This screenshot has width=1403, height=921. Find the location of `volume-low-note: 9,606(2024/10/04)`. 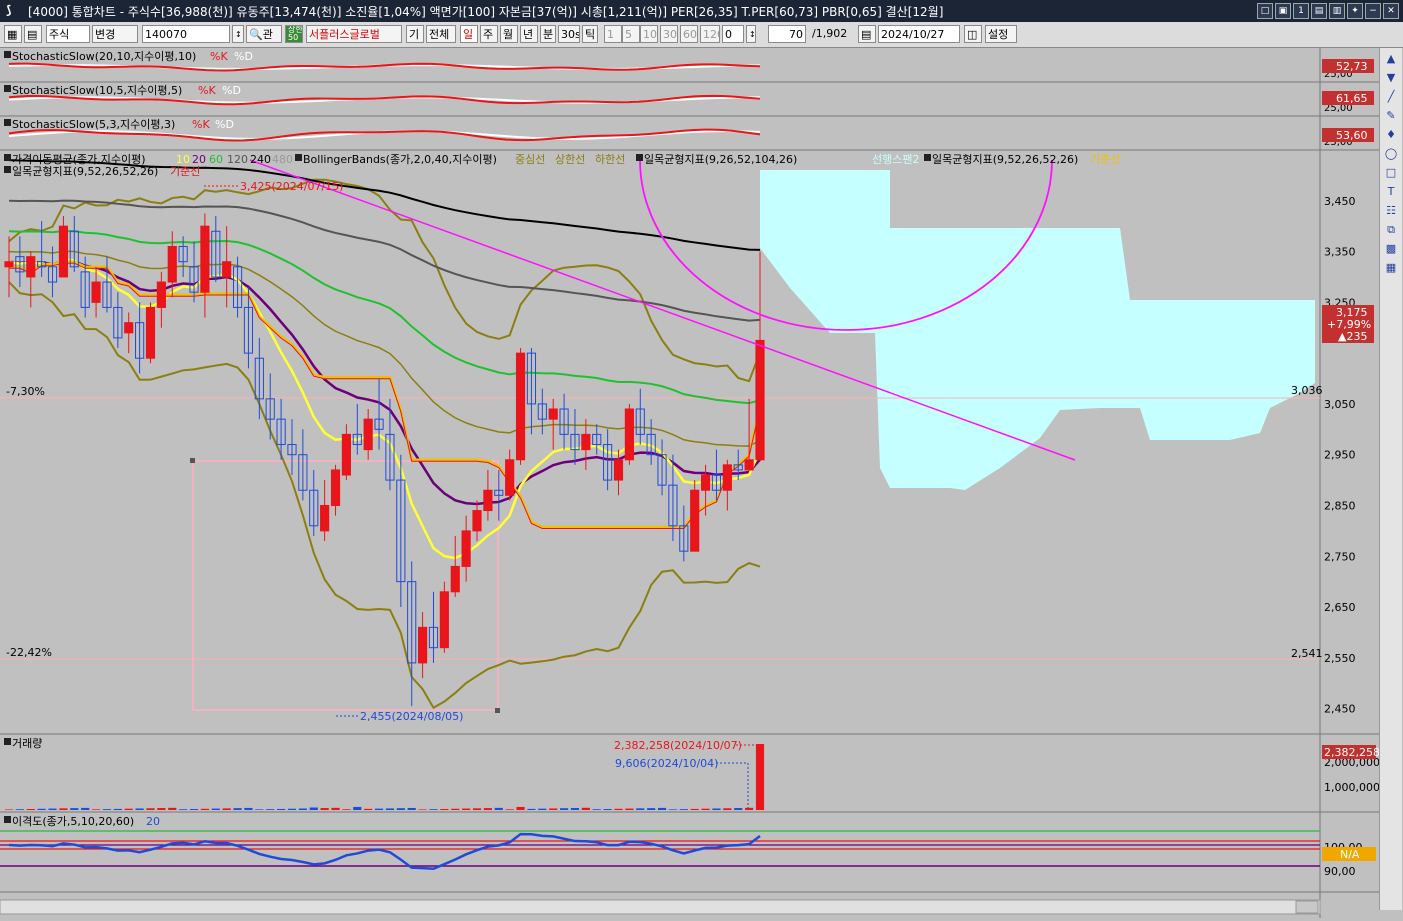

volume-low-note: 9,606(2024/10/04) is located at coordinates (666, 763).